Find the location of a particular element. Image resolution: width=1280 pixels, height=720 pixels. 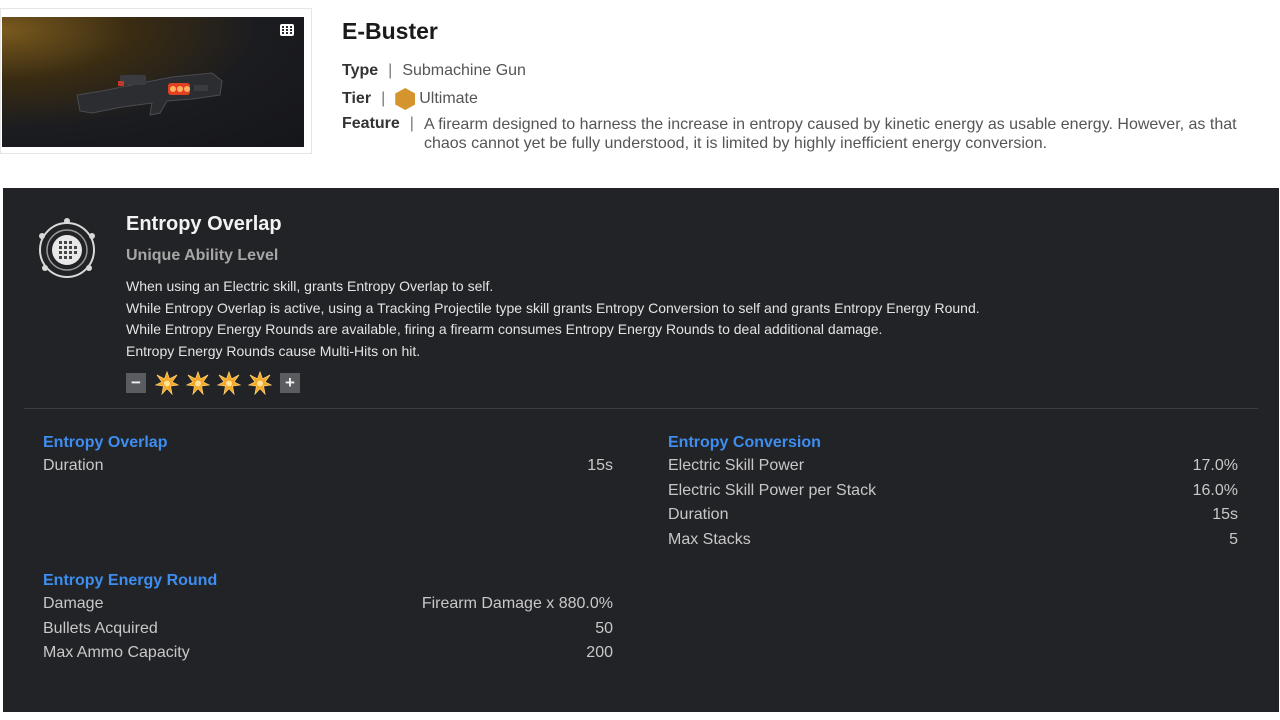

type-row: Type | Submachine Gun is located at coordinates (434, 71).